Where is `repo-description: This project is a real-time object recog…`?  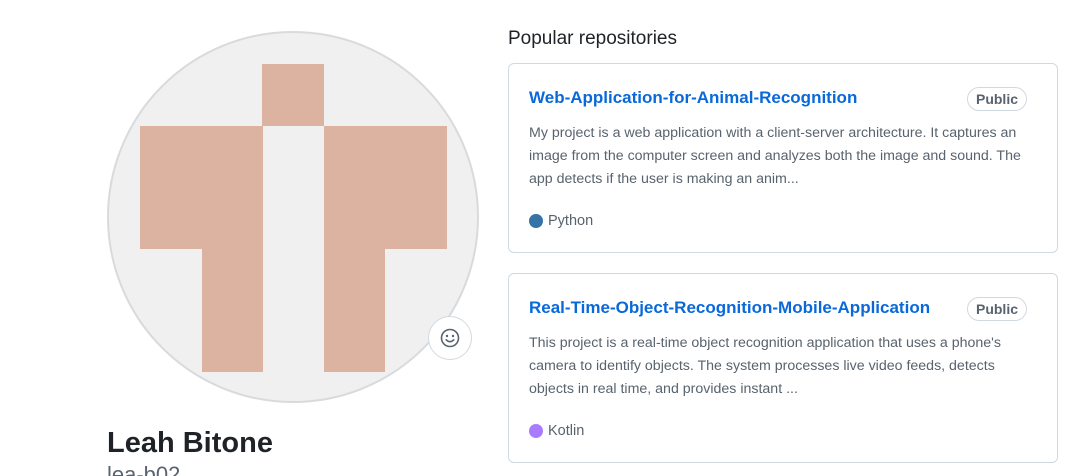 repo-description: This project is a real-time object recog… is located at coordinates (765, 366).